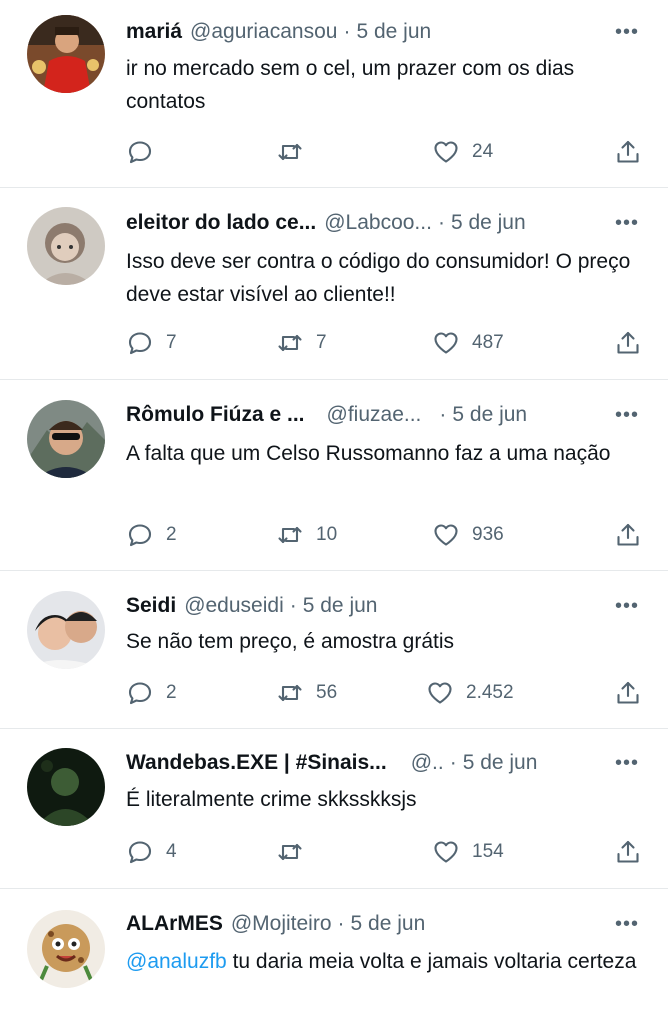 The image size is (668, 1024). Describe the element at coordinates (151, 606) in the screenshot. I see `display-name: Seidi` at that location.